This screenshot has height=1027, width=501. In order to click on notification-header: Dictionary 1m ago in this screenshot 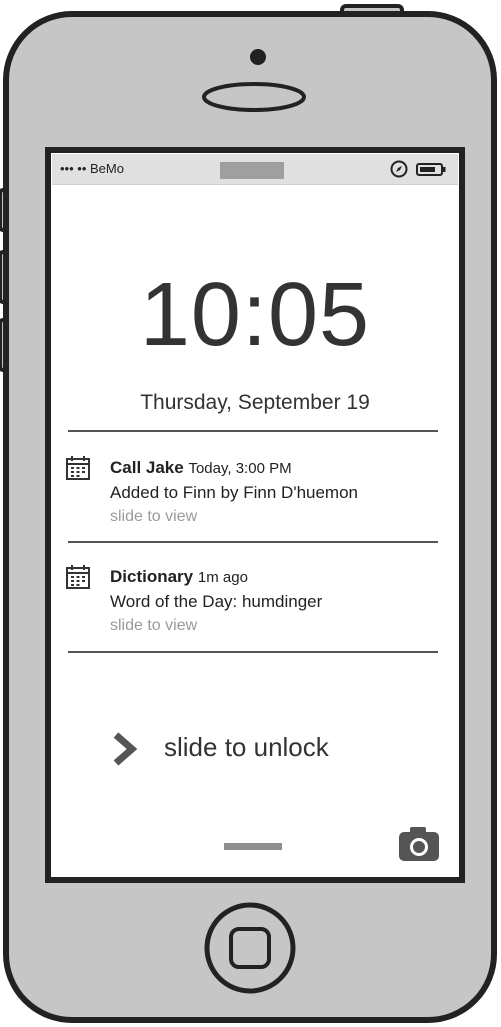, I will do `click(179, 577)`.